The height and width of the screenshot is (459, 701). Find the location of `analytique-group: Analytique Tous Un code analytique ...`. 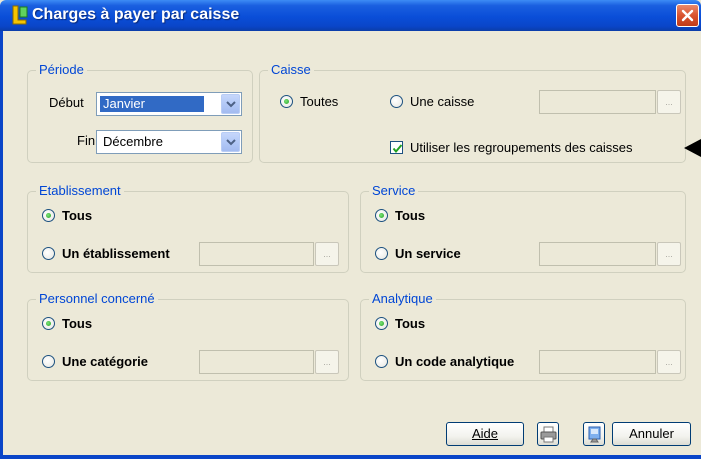

analytique-group: Analytique Tous Un code analytique ... is located at coordinates (523, 336).